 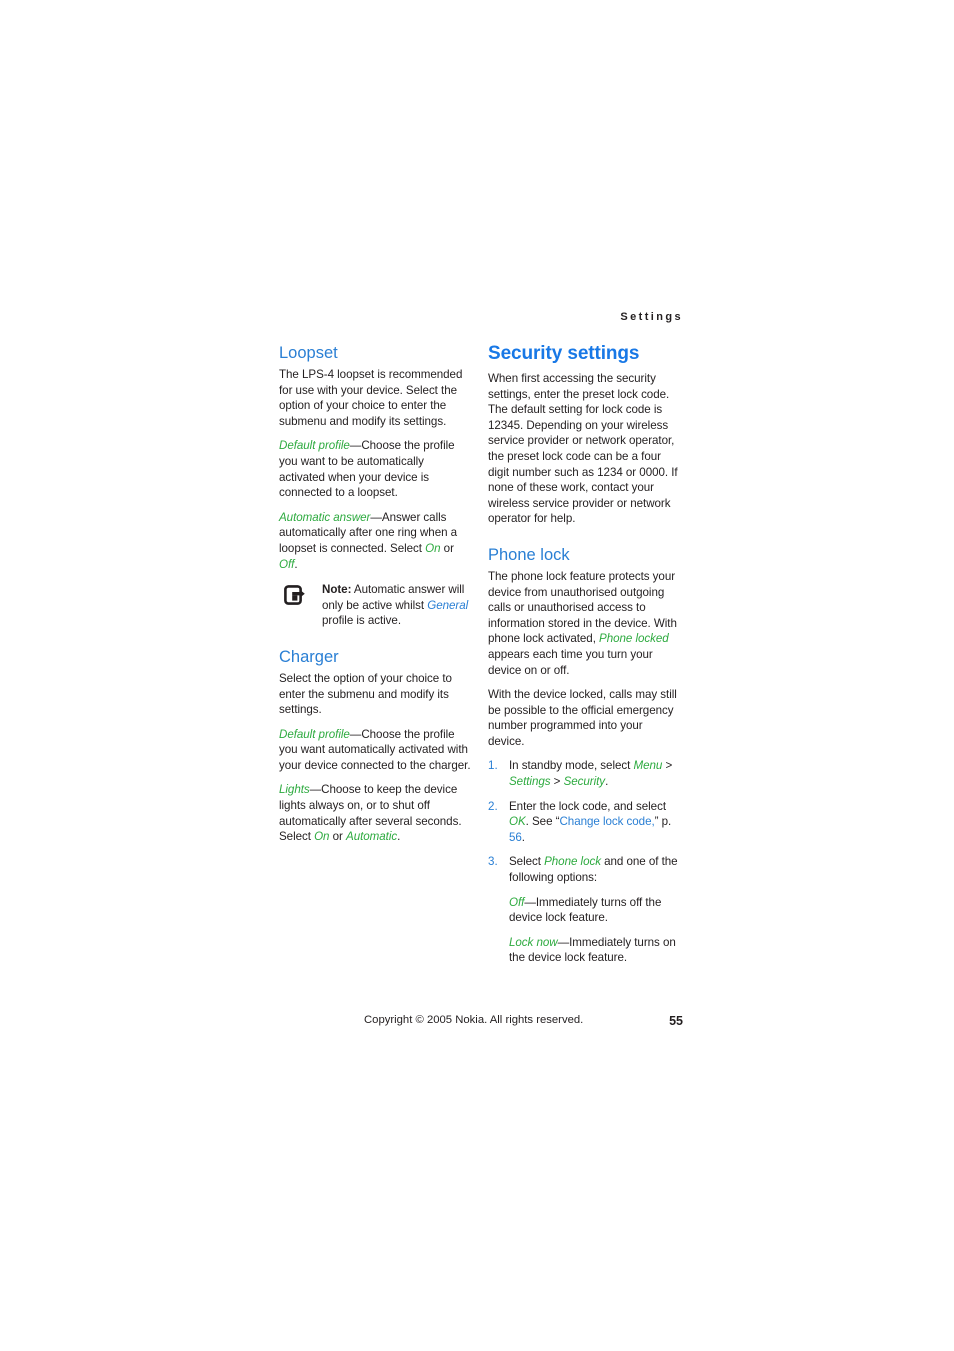 I want to click on term-lights: Lights, so click(x=294, y=790).